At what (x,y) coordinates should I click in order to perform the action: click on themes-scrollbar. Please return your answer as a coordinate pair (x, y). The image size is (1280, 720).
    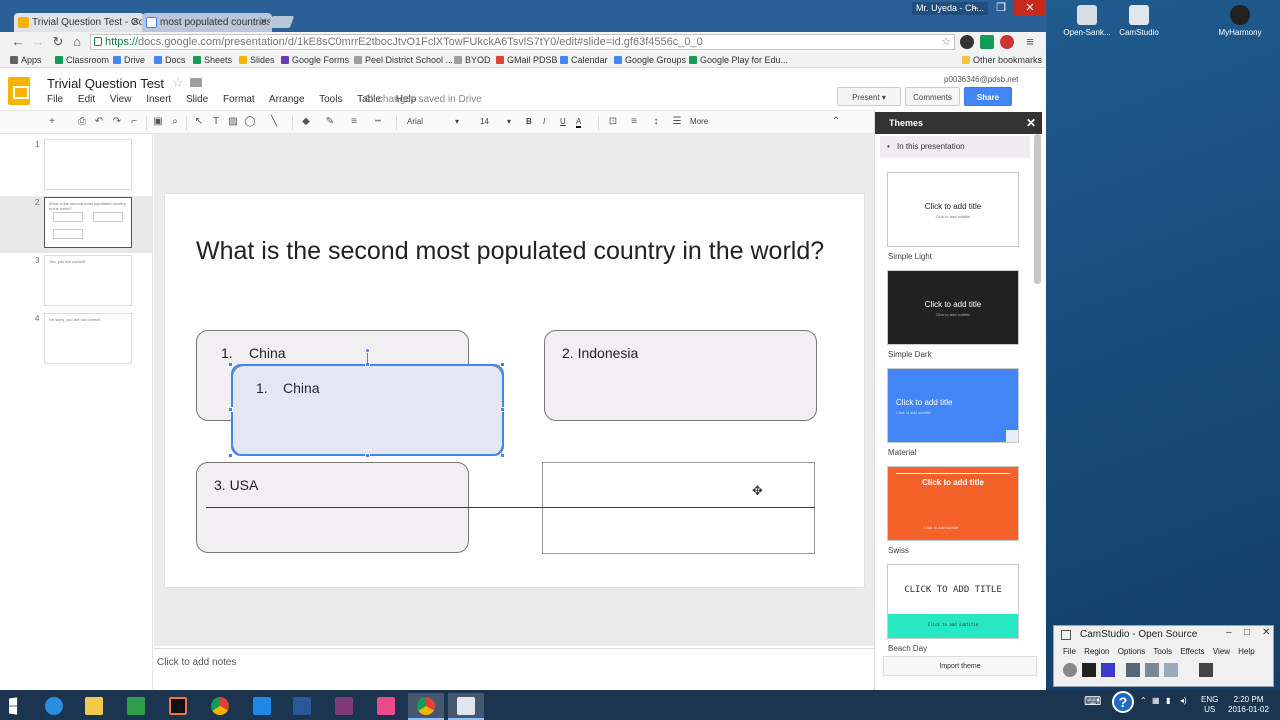
    Looking at the image, I should click on (1037, 209).